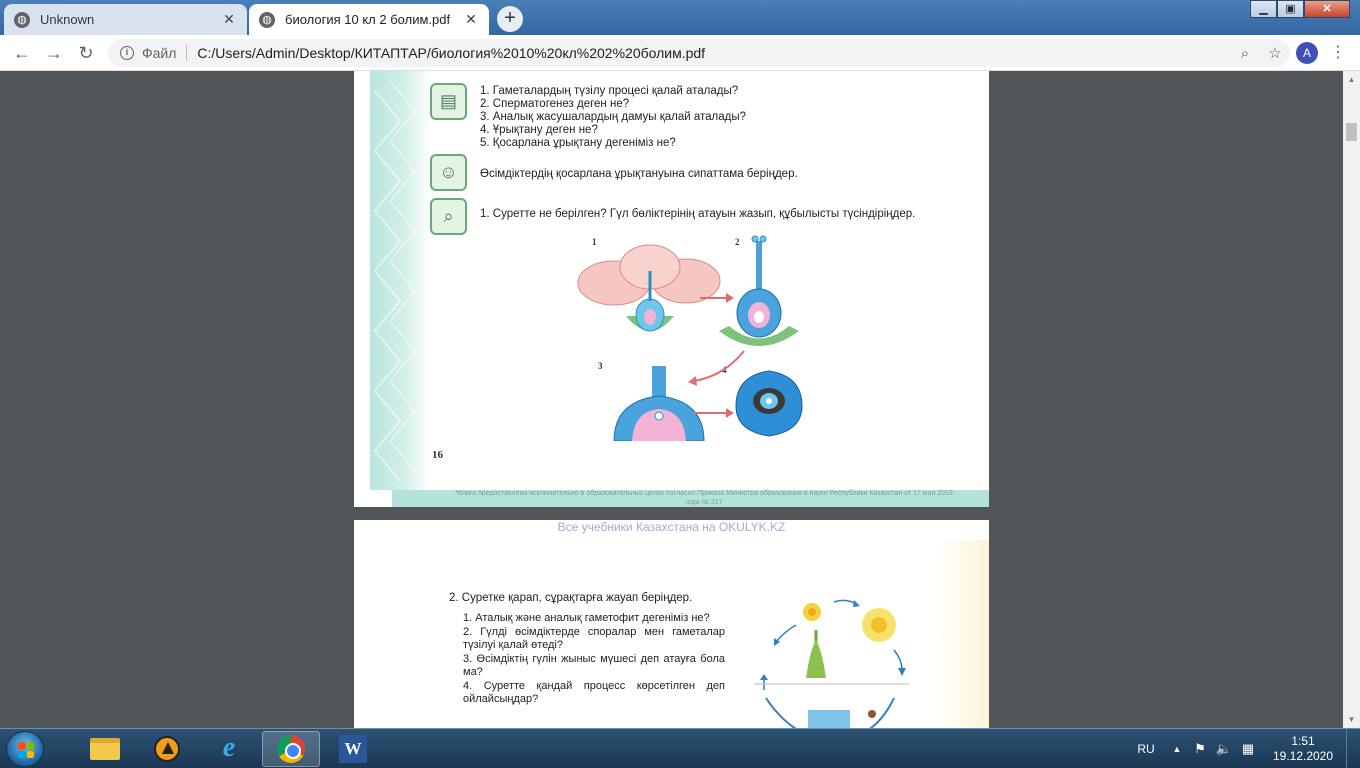 The width and height of the screenshot is (1360, 768). I want to click on maximize-button: ▣, so click(1290, 9).